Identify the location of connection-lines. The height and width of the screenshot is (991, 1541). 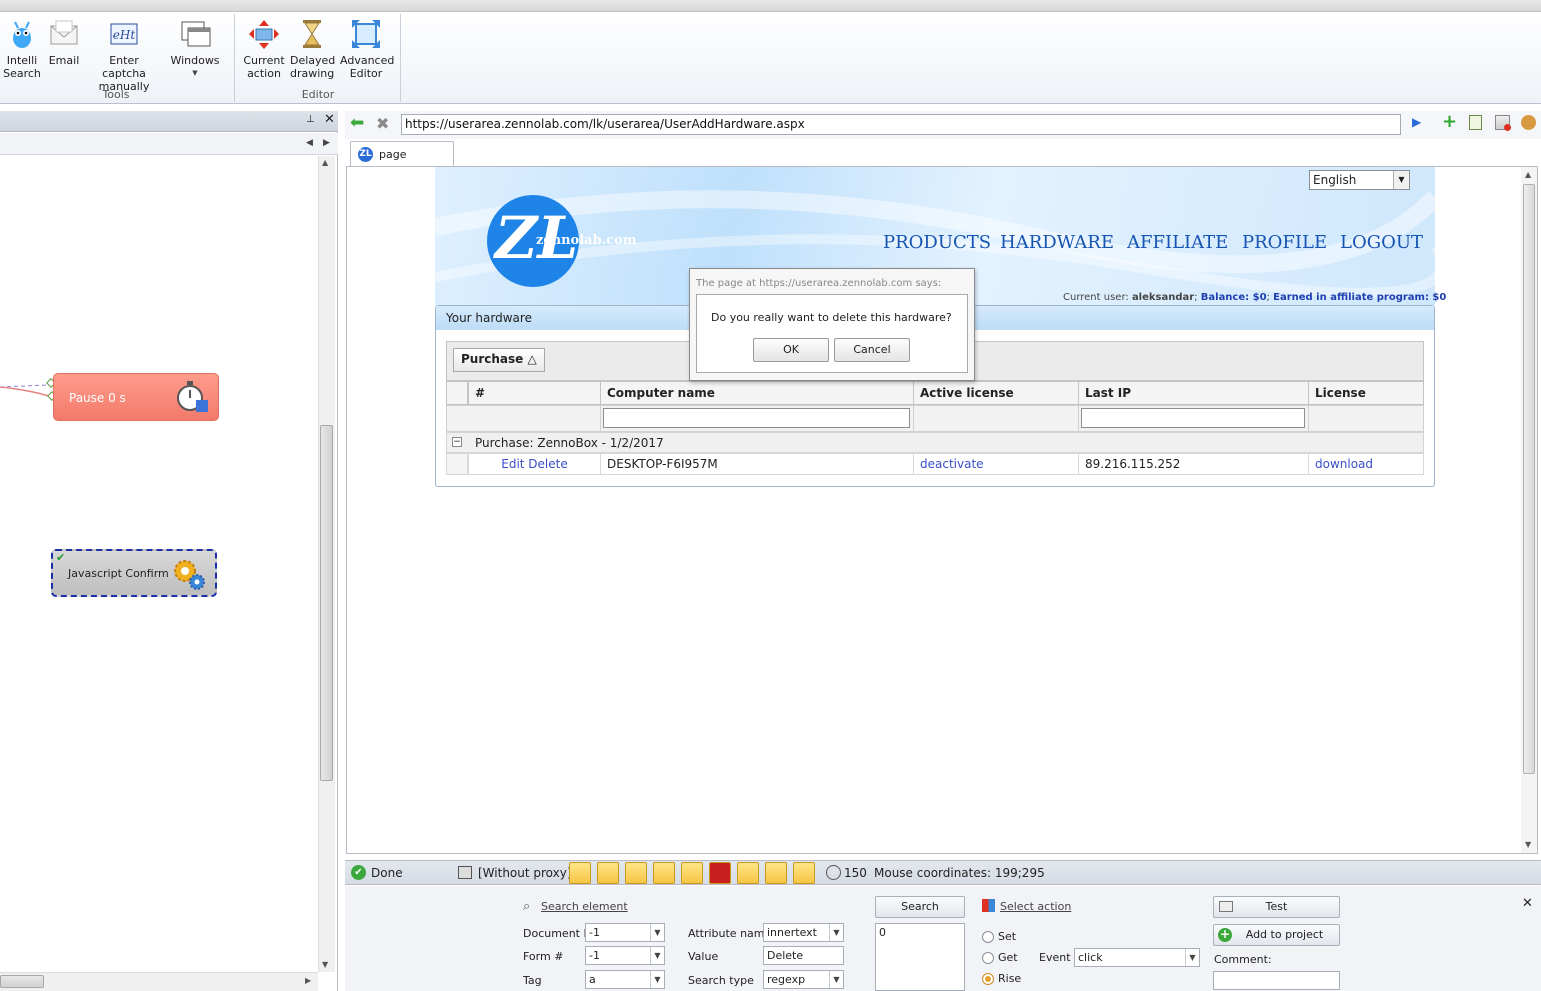
(28, 389).